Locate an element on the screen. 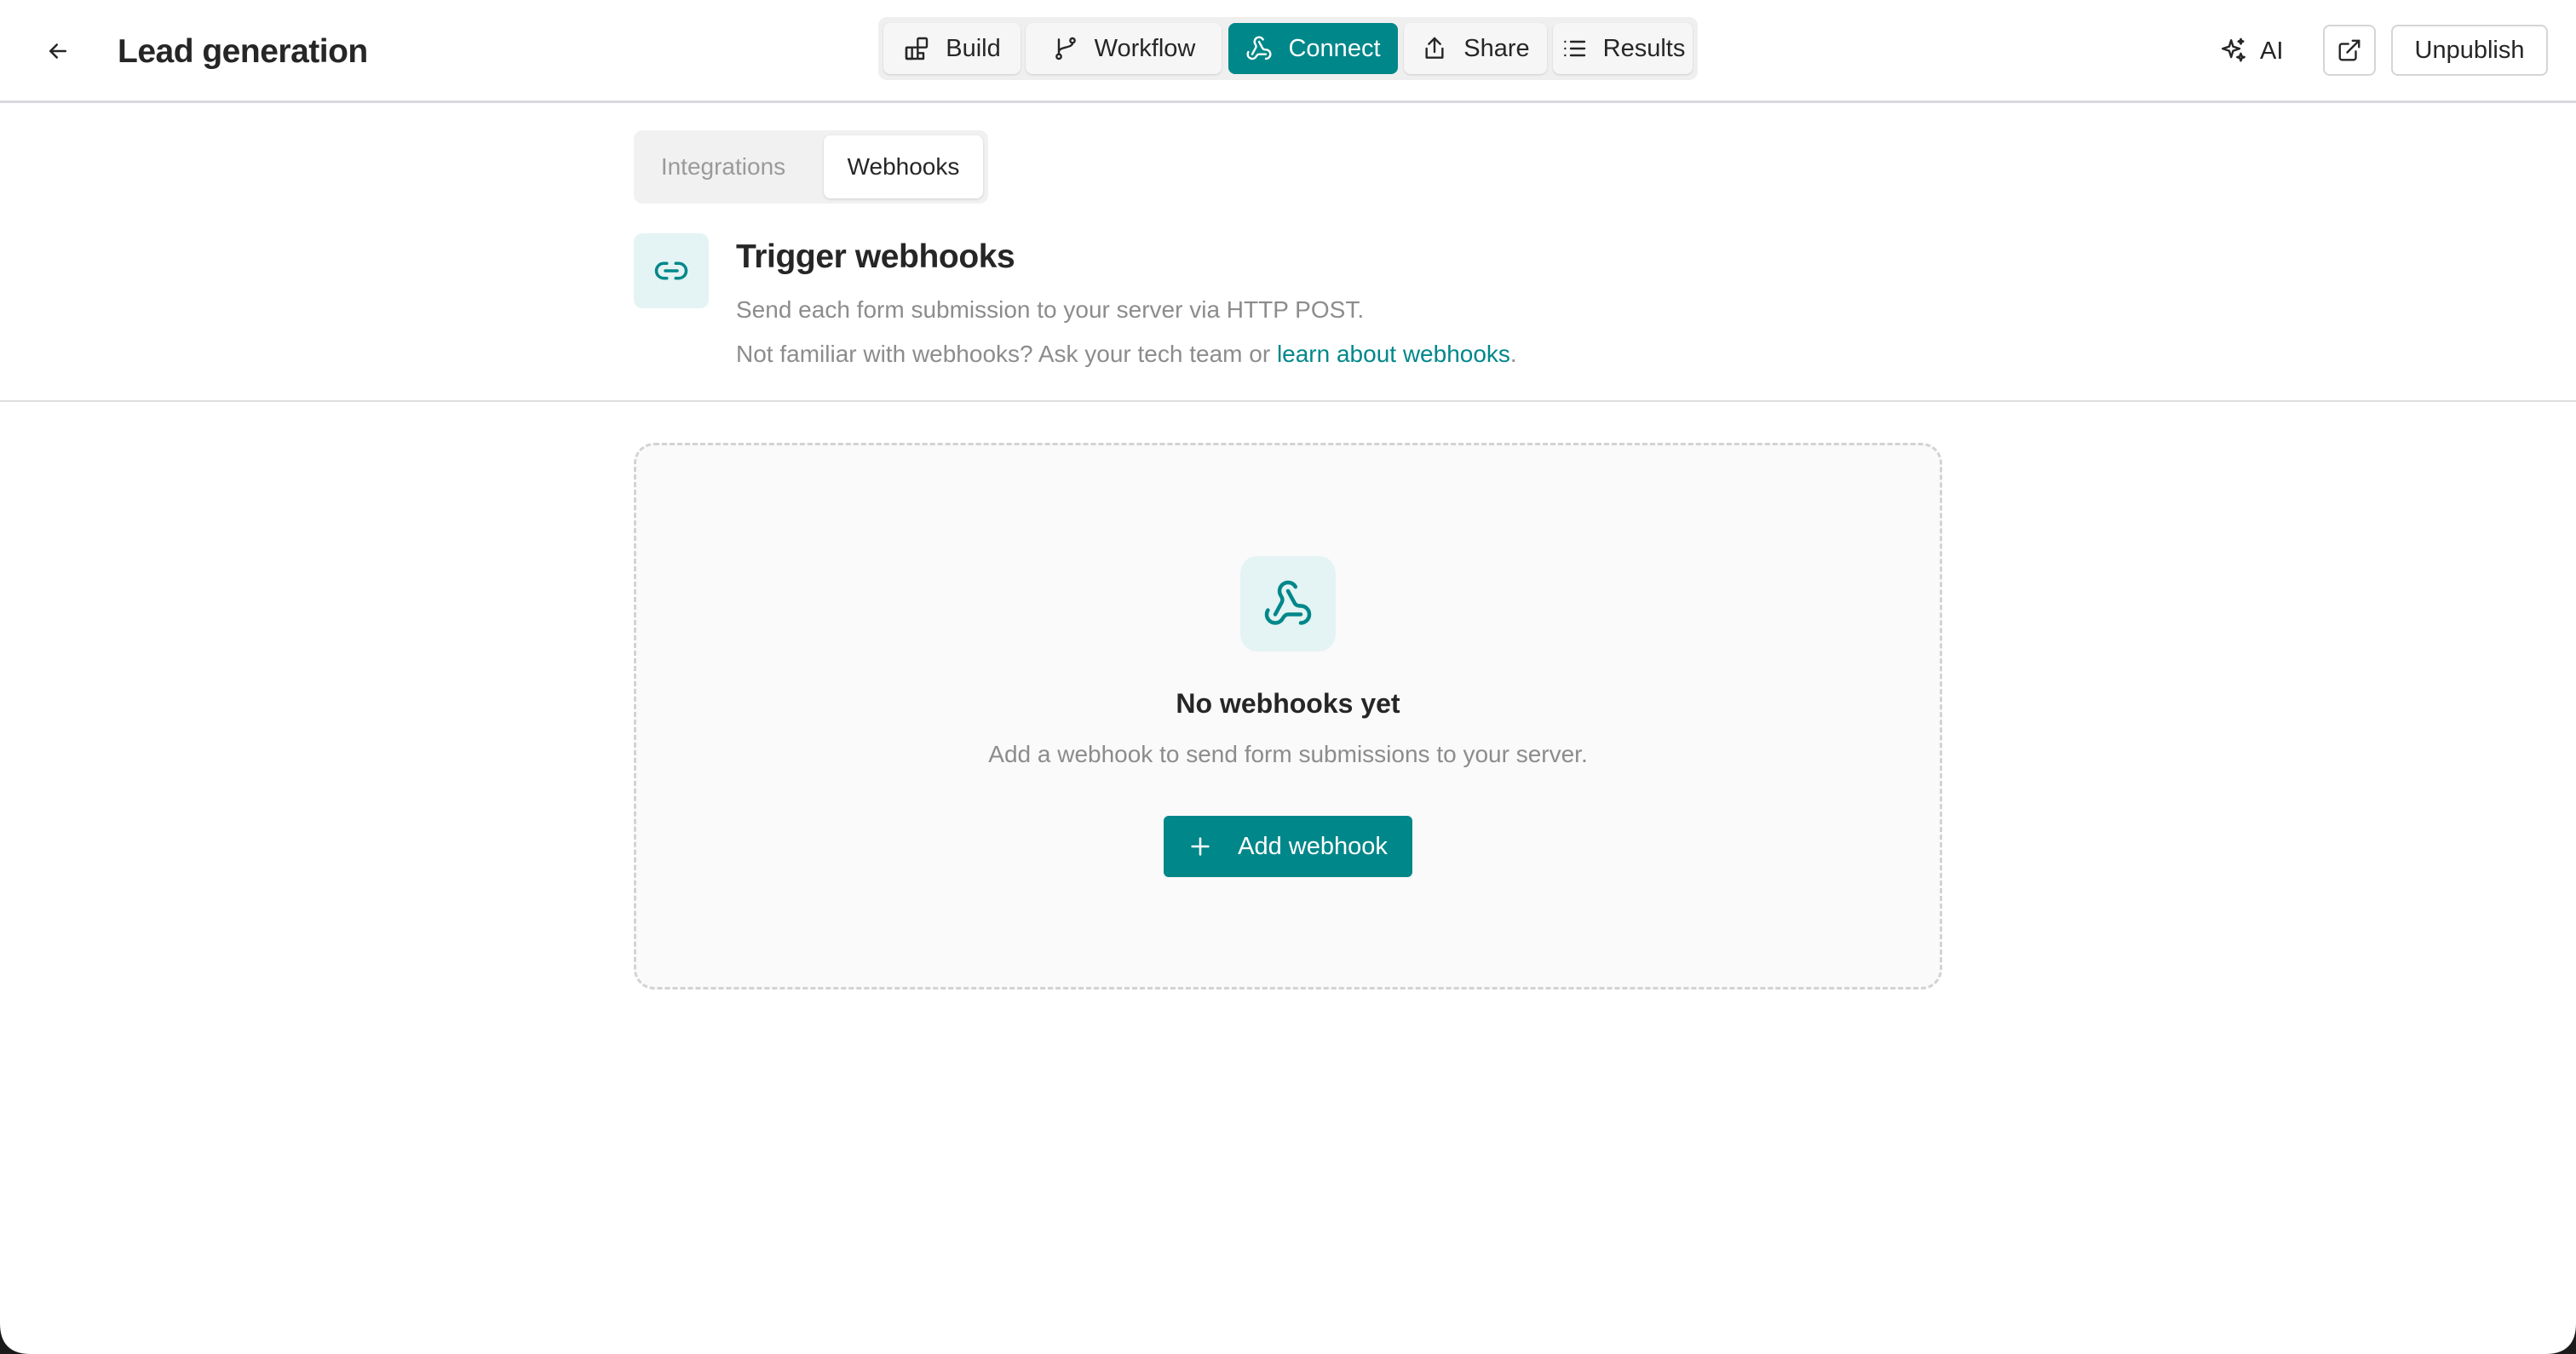 The height and width of the screenshot is (1354, 2576). unpublish-button: Unpublish is located at coordinates (2470, 50).